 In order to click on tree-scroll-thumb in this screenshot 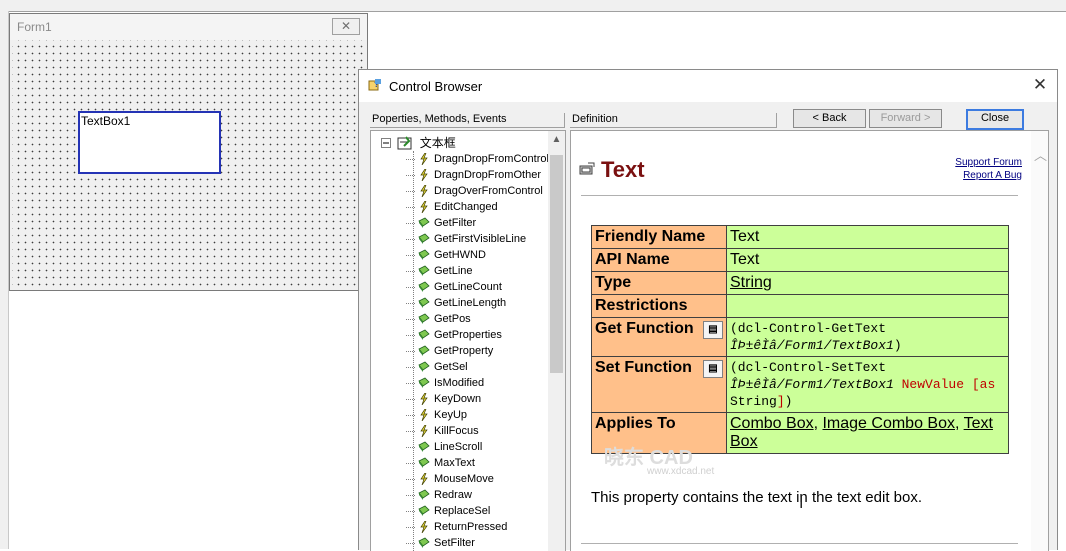, I will do `click(556, 264)`.